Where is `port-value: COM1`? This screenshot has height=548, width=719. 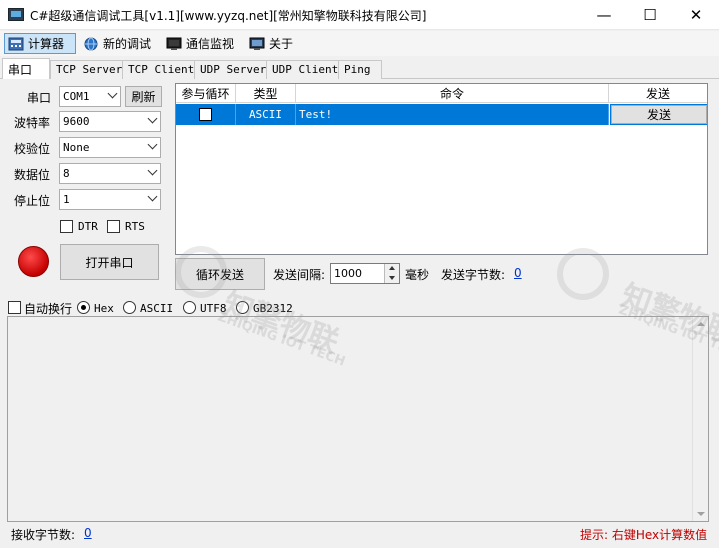 port-value: COM1 is located at coordinates (76, 96).